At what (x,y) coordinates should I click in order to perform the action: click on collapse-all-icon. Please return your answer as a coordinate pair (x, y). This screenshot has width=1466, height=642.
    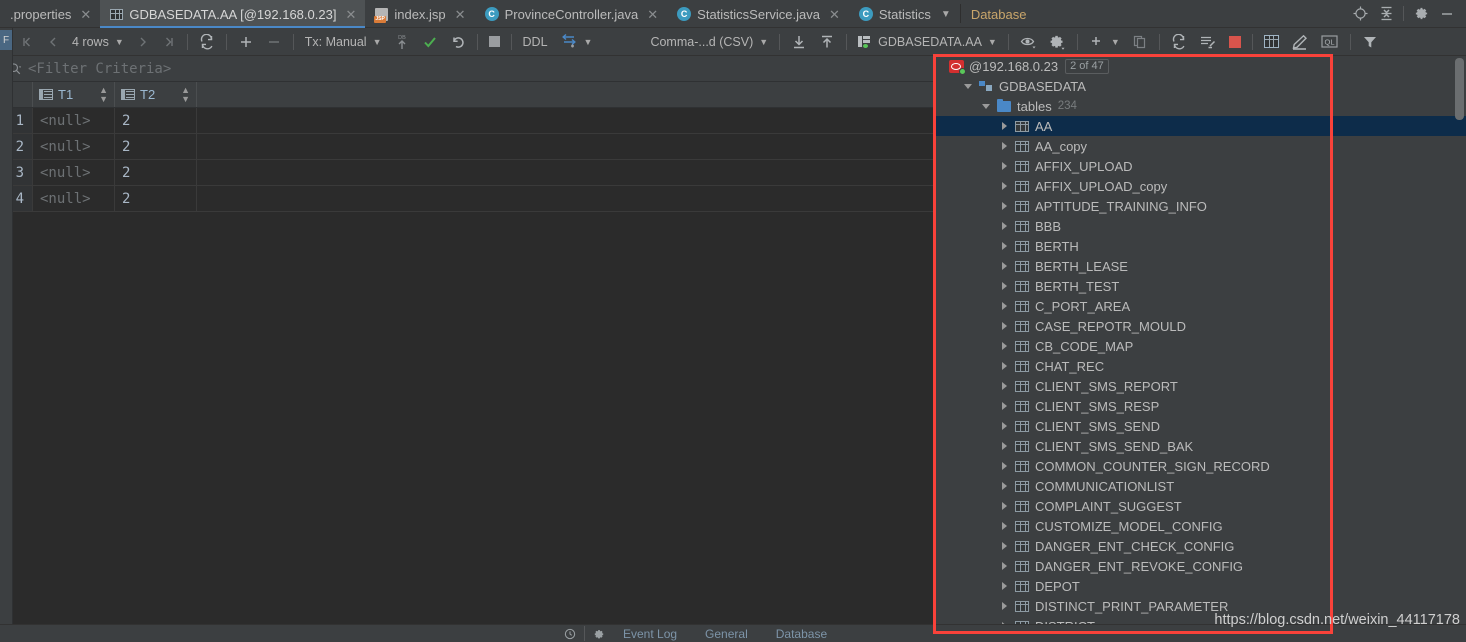
    Looking at the image, I should click on (1386, 14).